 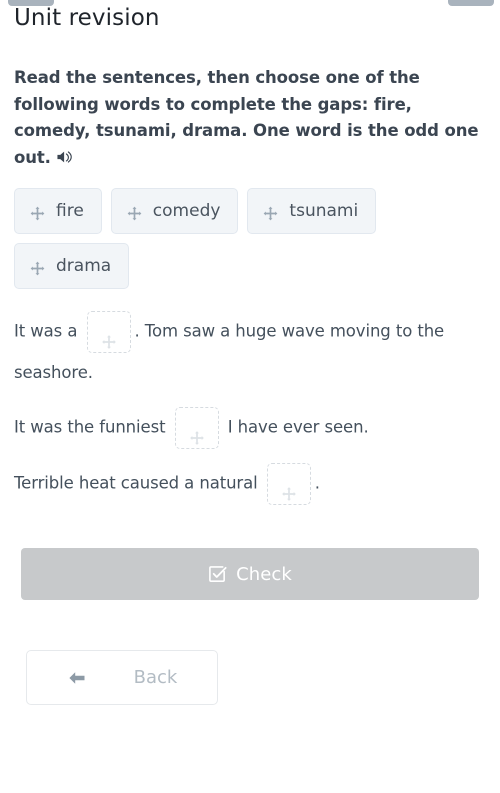 I want to click on chip-label: tsunami, so click(x=324, y=211).